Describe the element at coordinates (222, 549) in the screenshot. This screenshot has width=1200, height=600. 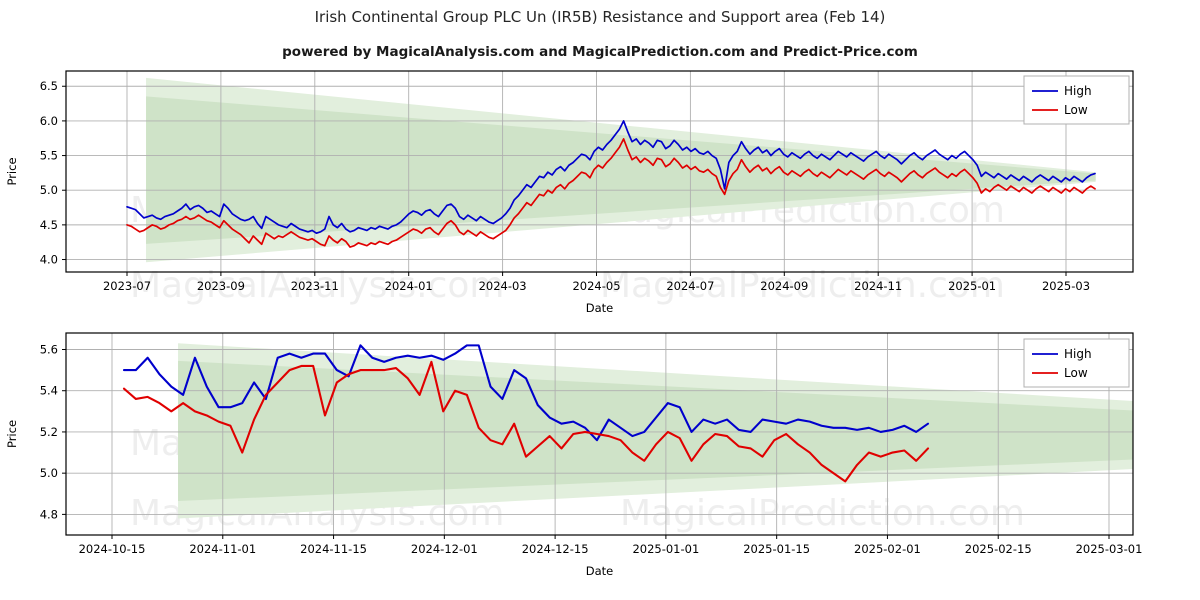
I see `x-tick-label: 2024-11-01` at that location.